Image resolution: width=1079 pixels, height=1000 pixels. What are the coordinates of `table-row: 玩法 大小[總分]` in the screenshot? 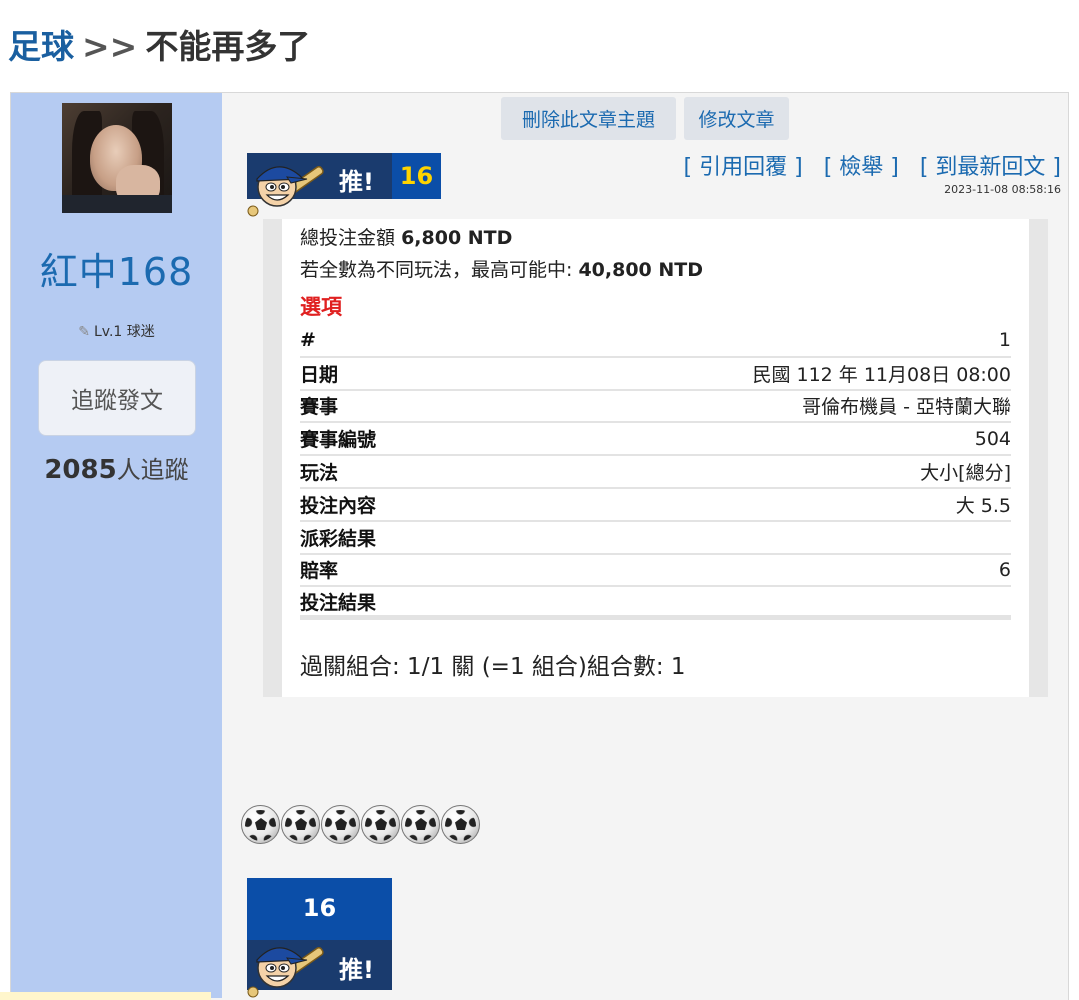 It's located at (655, 472).